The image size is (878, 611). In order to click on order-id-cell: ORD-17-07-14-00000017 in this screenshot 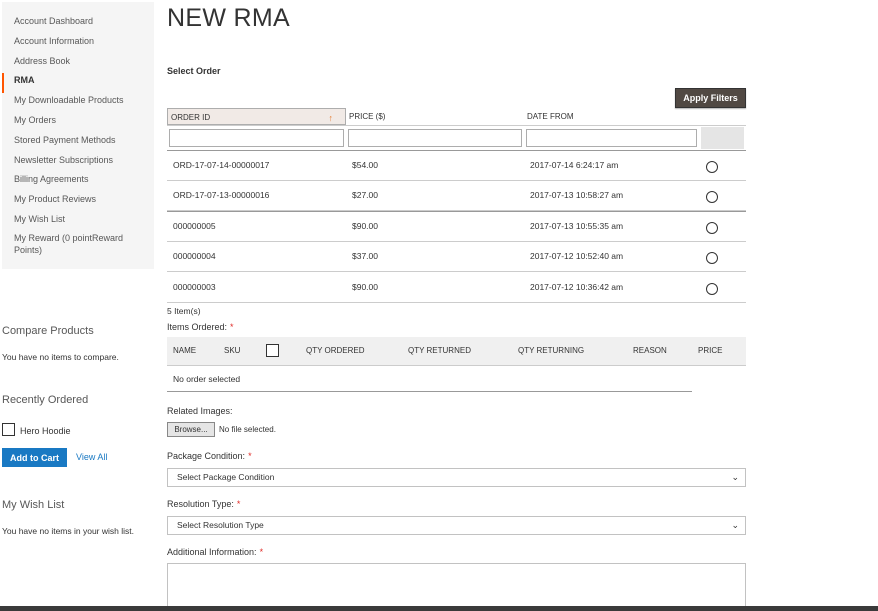, I will do `click(221, 165)`.